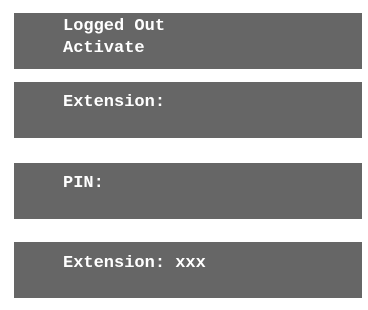 The image size is (368, 310). I want to click on display-line-status: Logged Out, so click(114, 26).